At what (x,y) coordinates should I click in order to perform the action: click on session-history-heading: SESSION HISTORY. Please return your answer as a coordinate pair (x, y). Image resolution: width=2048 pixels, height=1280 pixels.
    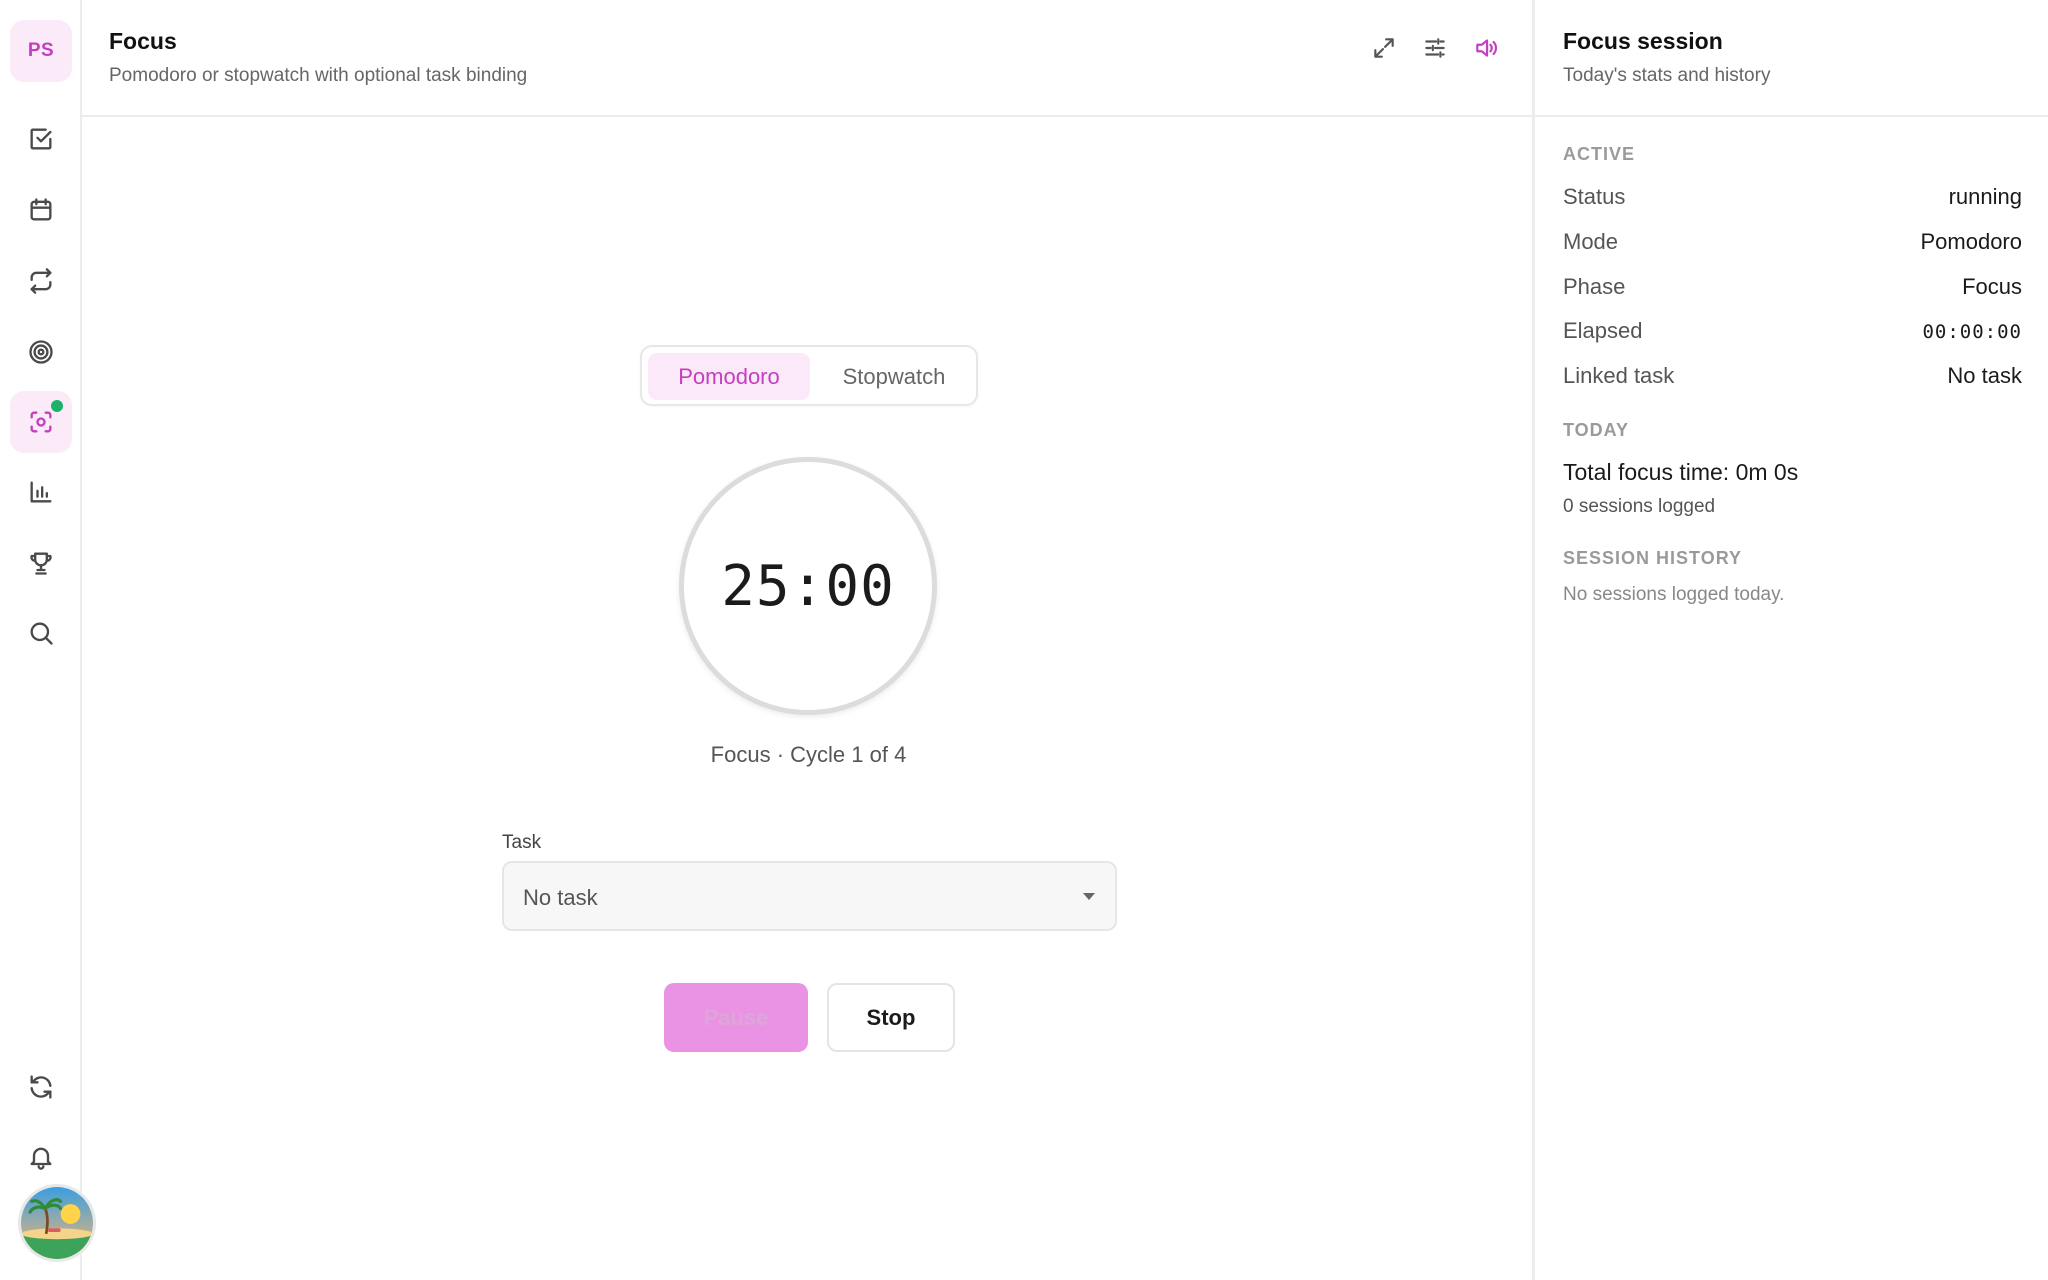
    Looking at the image, I should click on (1653, 558).